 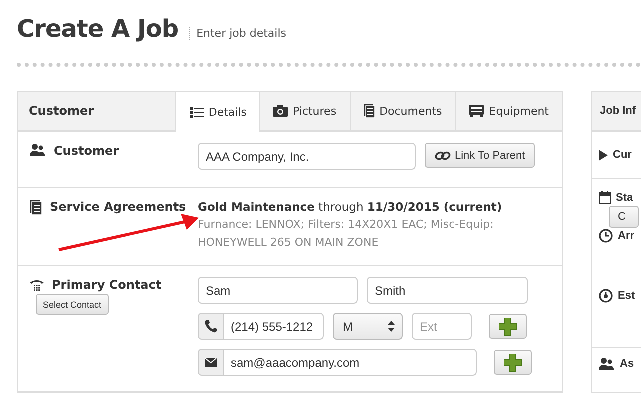 I want to click on link-icon, so click(x=443, y=155).